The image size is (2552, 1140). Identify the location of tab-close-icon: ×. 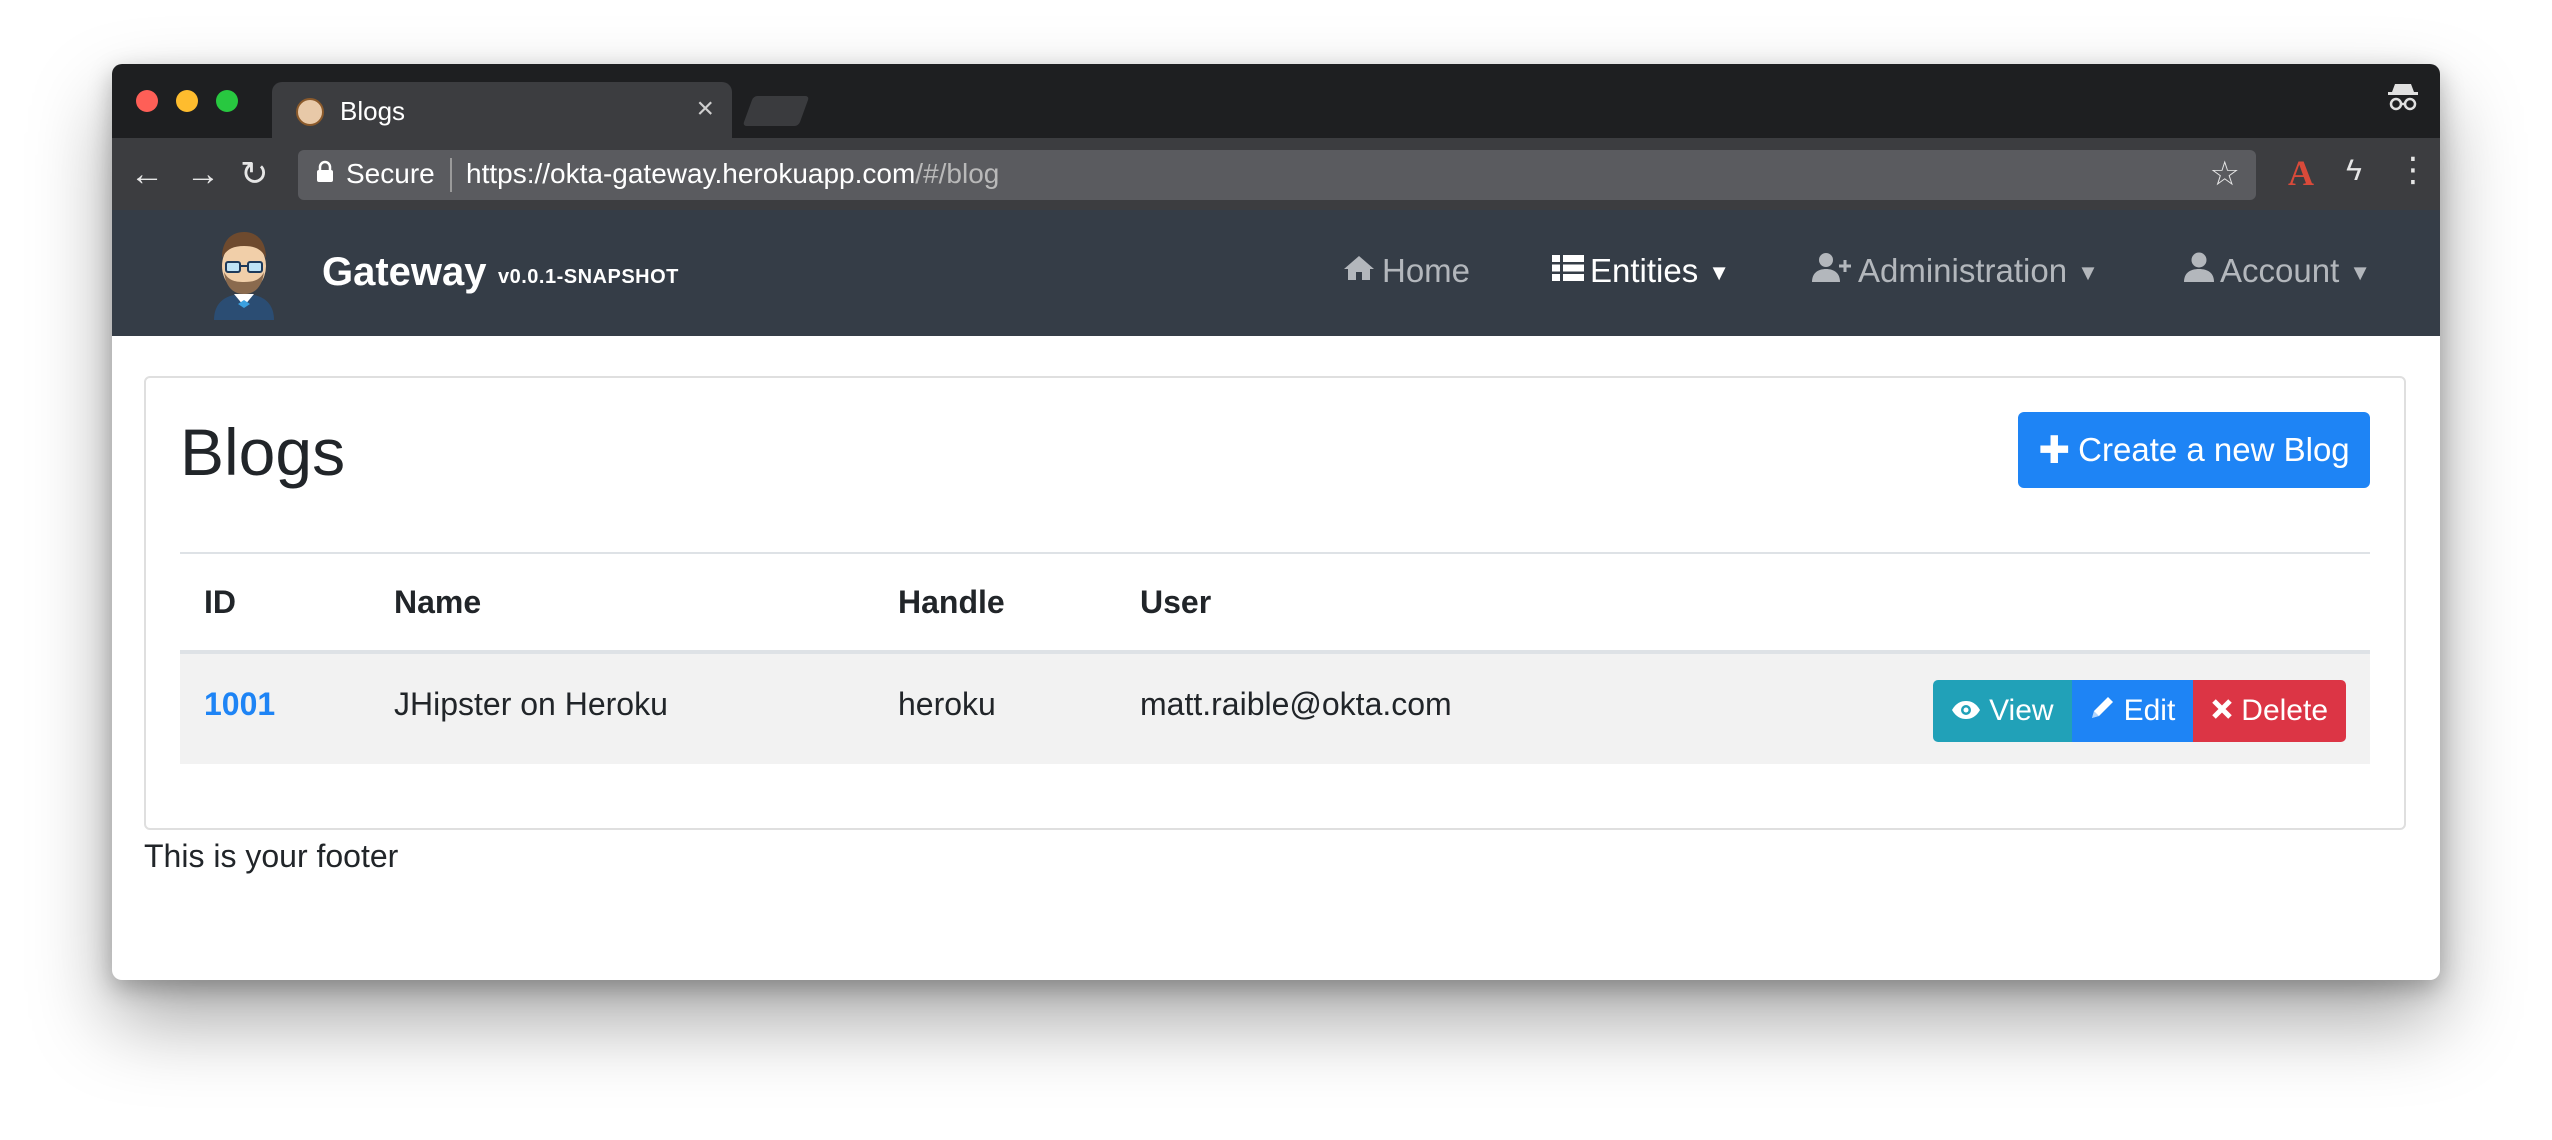
(705, 109).